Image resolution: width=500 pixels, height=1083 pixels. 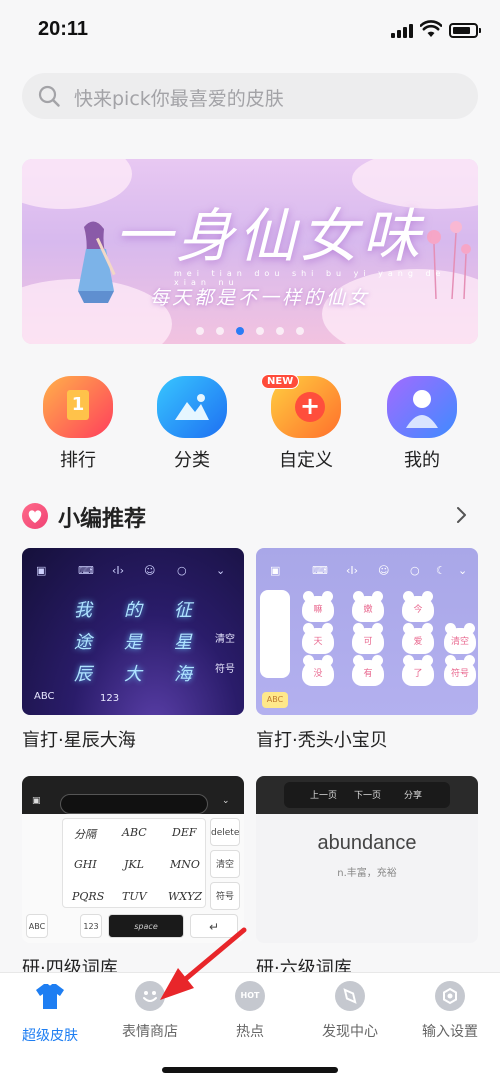 What do you see at coordinates (192, 460) in the screenshot?
I see `entry-category-label: 分类` at bounding box center [192, 460].